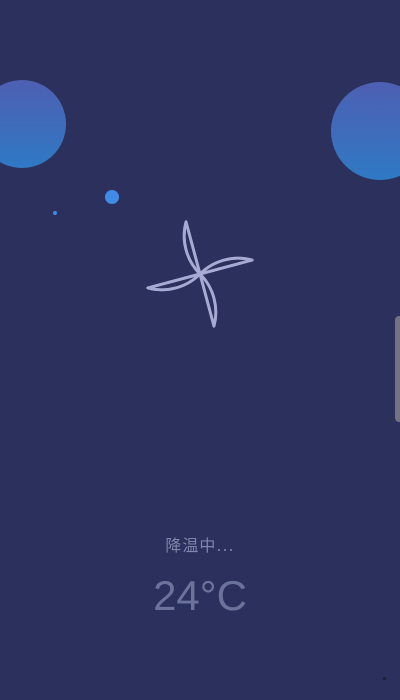  What do you see at coordinates (33, 124) in the screenshot?
I see `decorative-bubble-left` at bounding box center [33, 124].